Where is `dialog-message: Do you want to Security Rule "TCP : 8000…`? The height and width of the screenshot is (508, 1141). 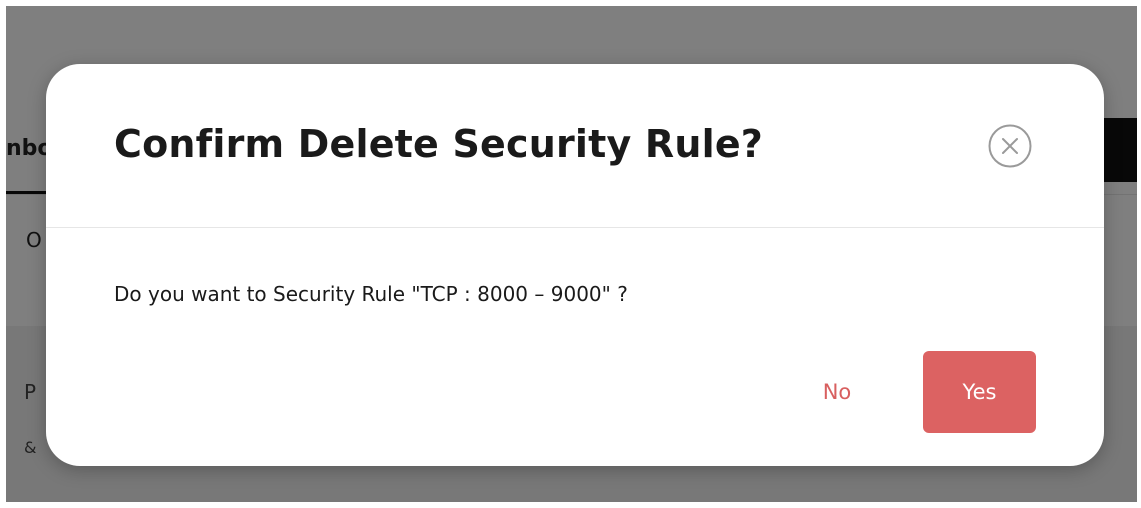
dialog-message: Do you want to Security Rule "TCP : 8000… is located at coordinates (371, 294).